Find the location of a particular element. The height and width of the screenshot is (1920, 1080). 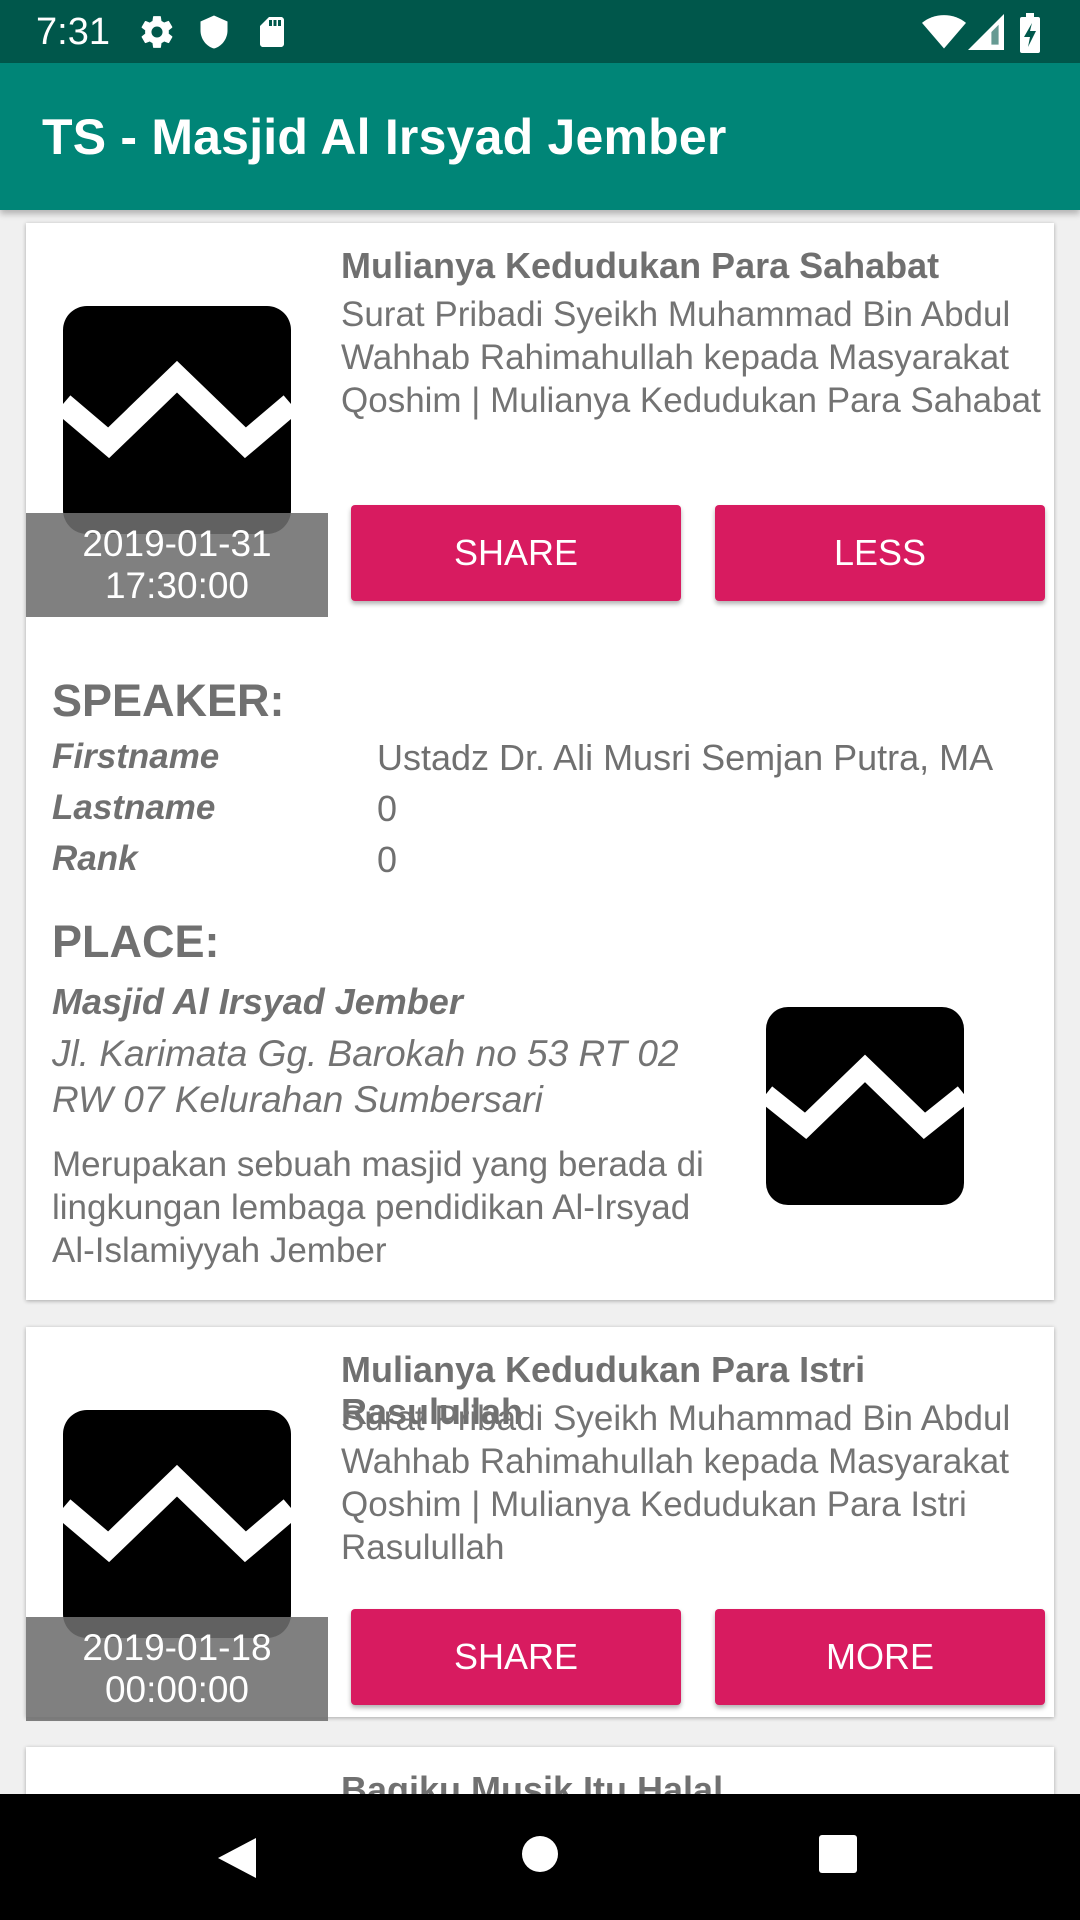

signal-icon is located at coordinates (986, 34).